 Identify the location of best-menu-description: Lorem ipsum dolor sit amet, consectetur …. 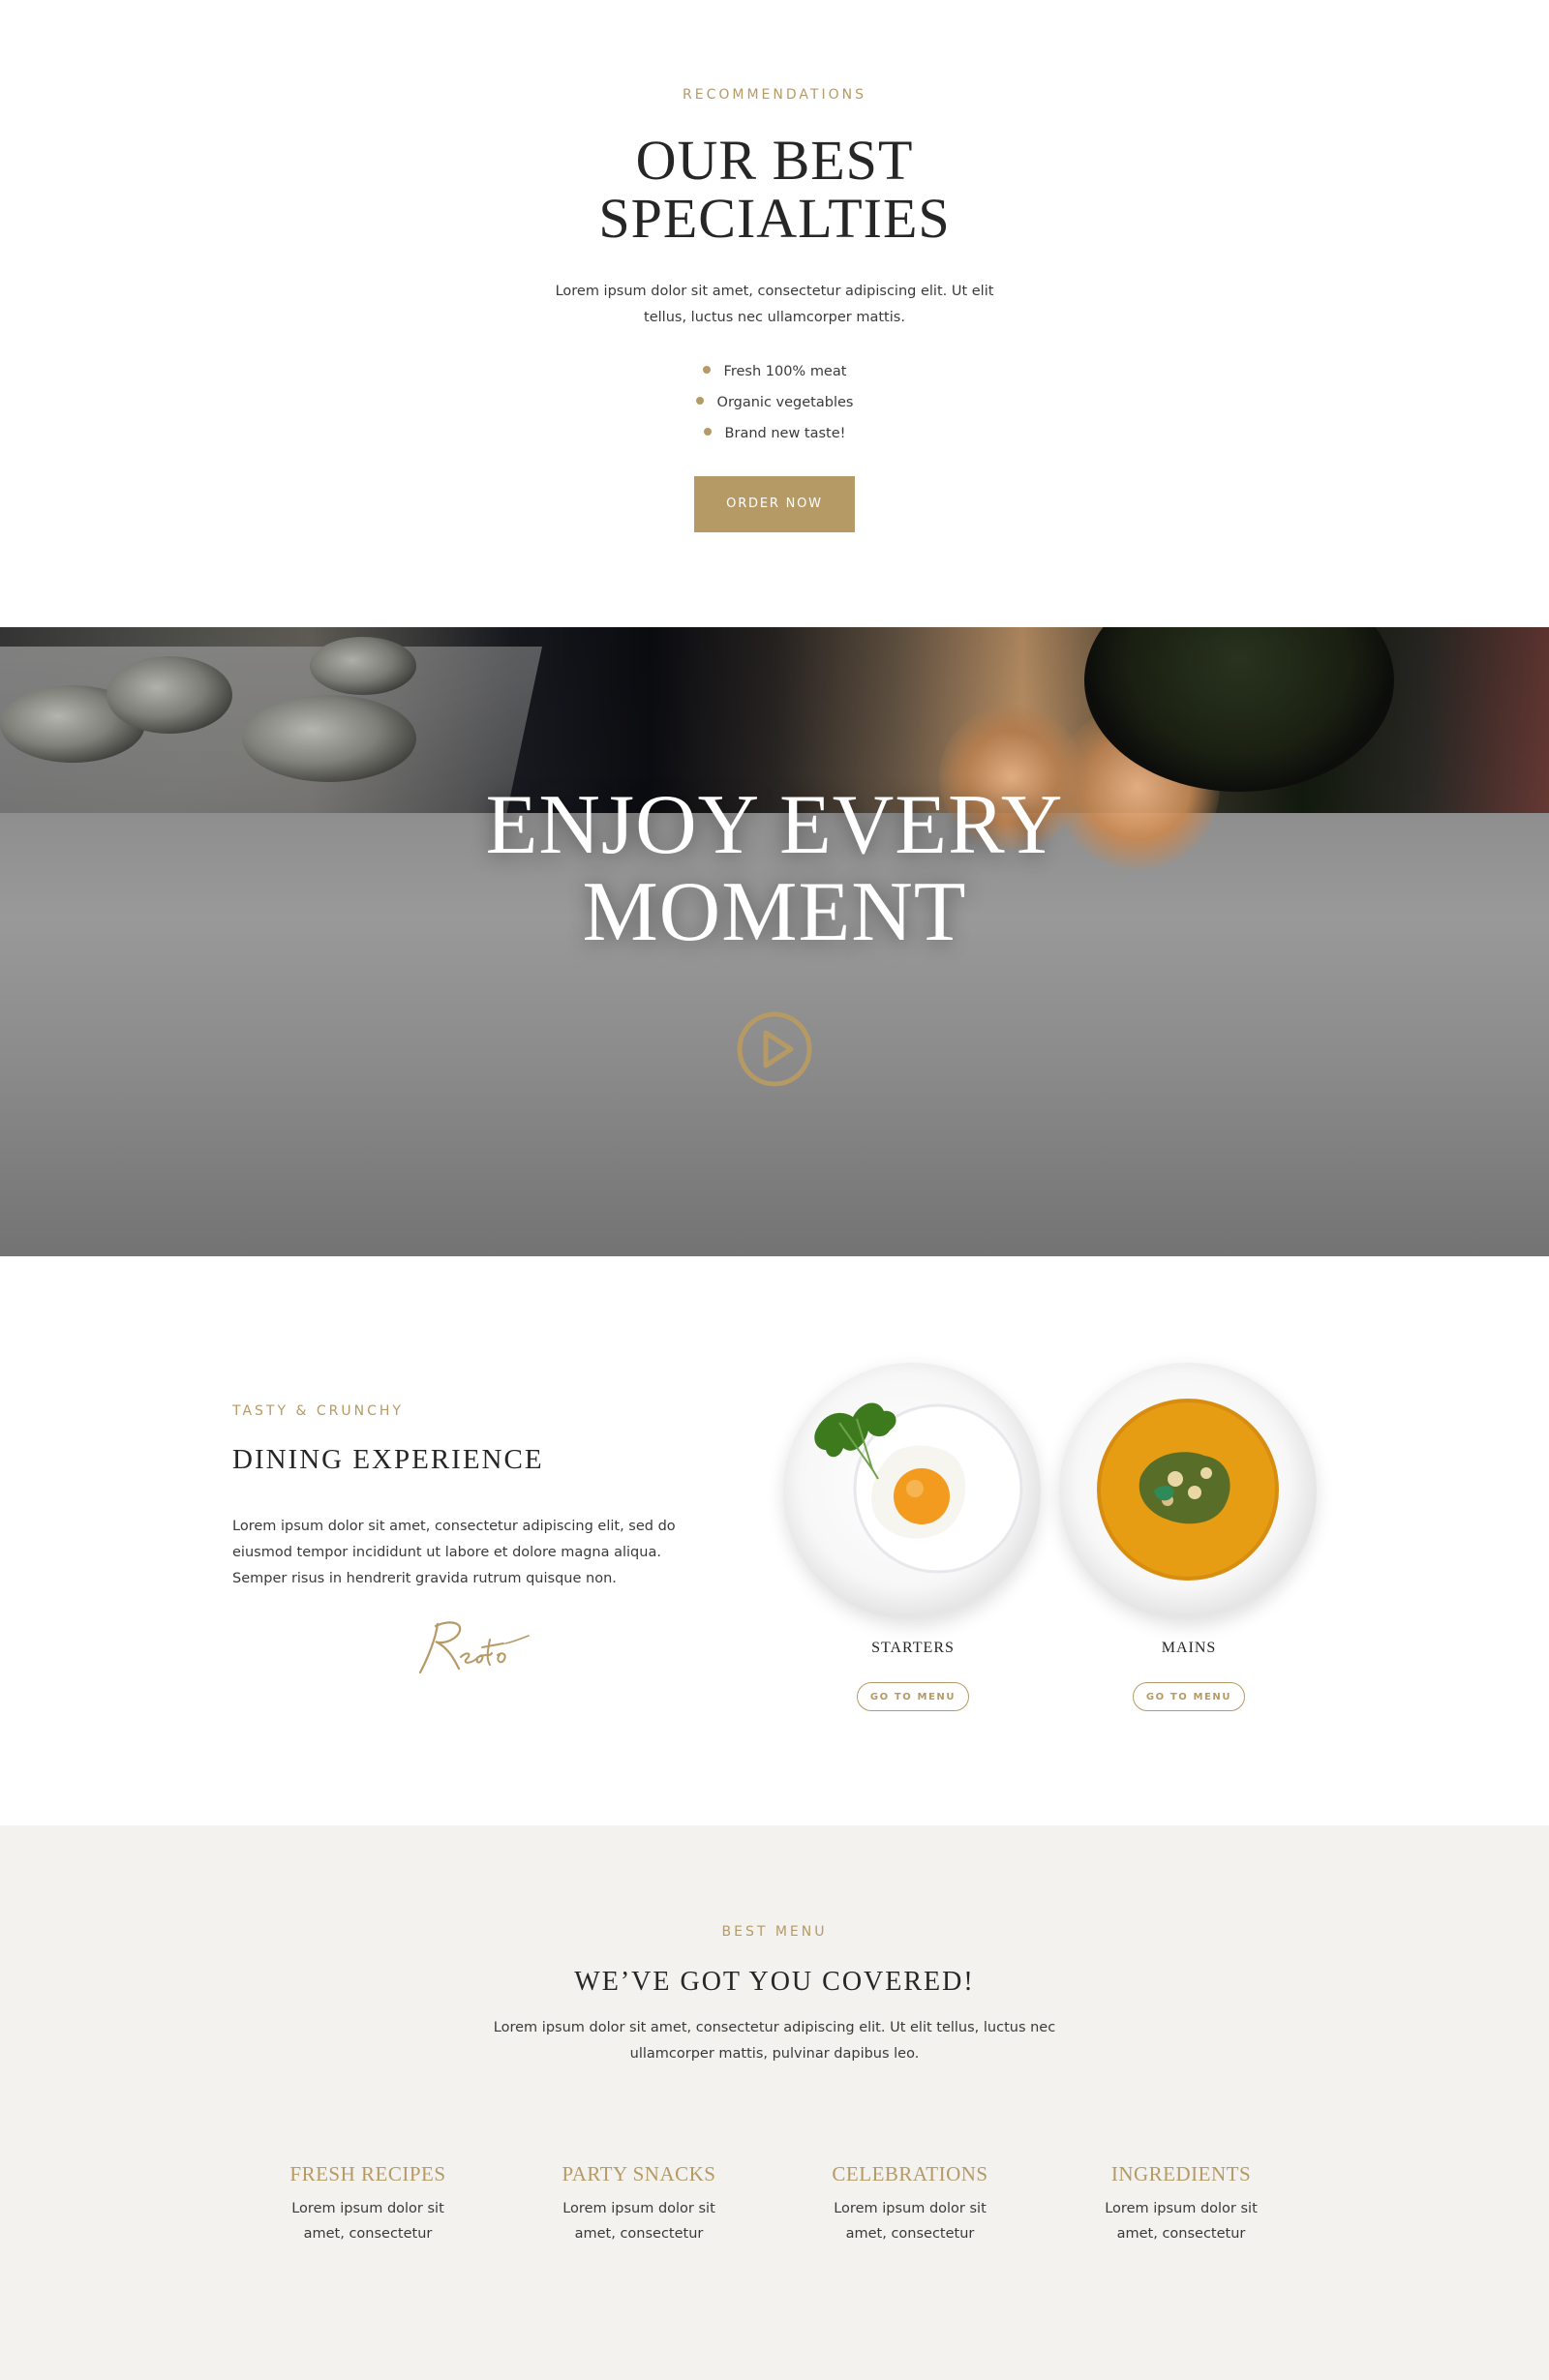
(774, 2041).